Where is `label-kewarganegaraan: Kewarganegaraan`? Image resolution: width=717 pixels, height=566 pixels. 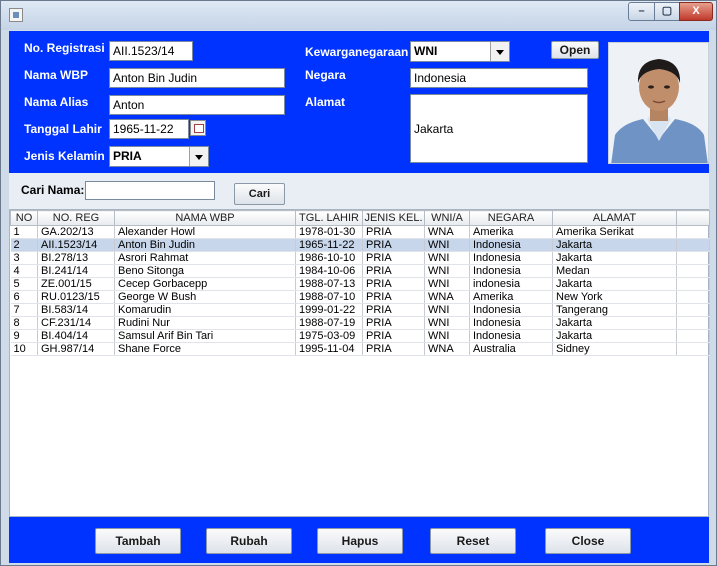
label-kewarganegaraan: Kewarganegaraan is located at coordinates (357, 52).